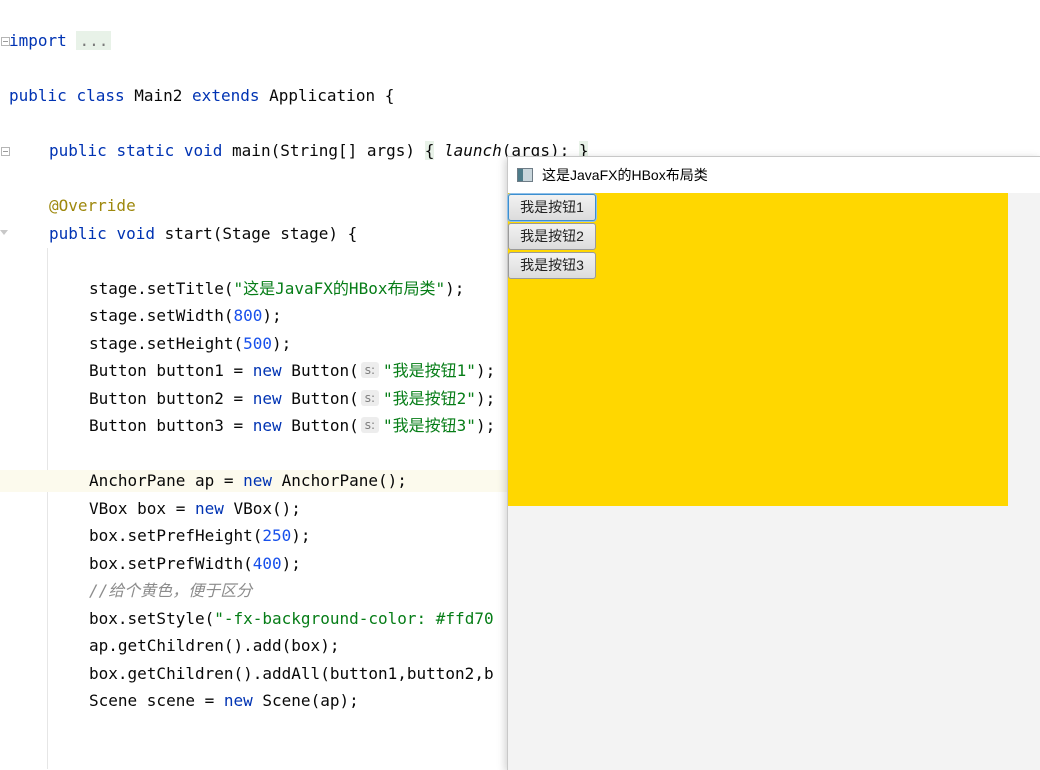 This screenshot has height=770, width=1040. I want to click on method-call: launch, so click(472, 150).